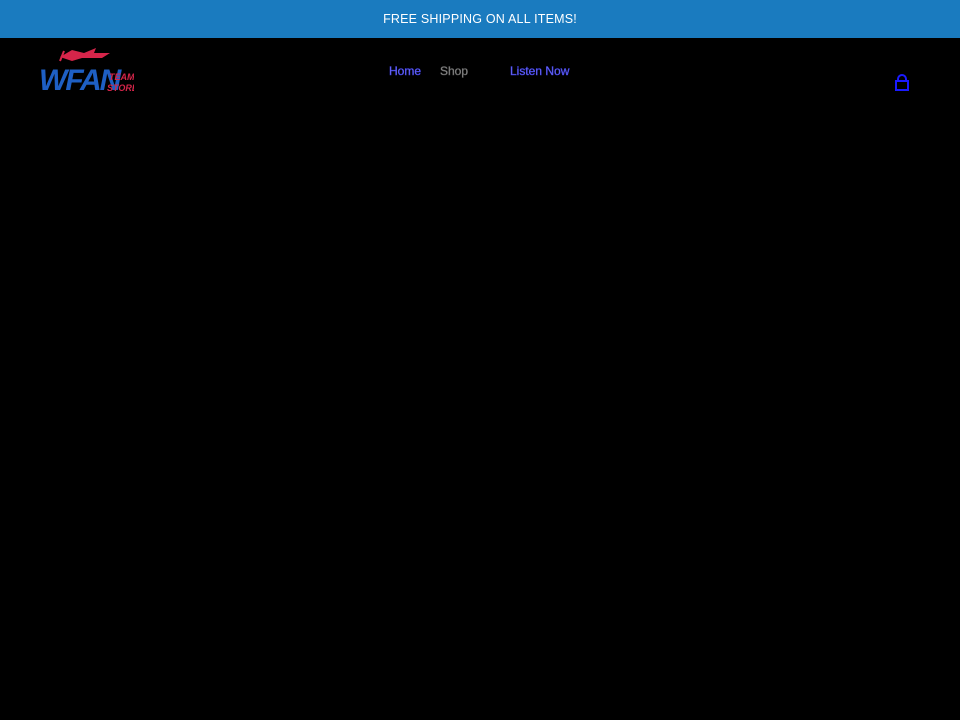 This screenshot has width=960, height=720. I want to click on nav-home-link: Home, so click(405, 71).